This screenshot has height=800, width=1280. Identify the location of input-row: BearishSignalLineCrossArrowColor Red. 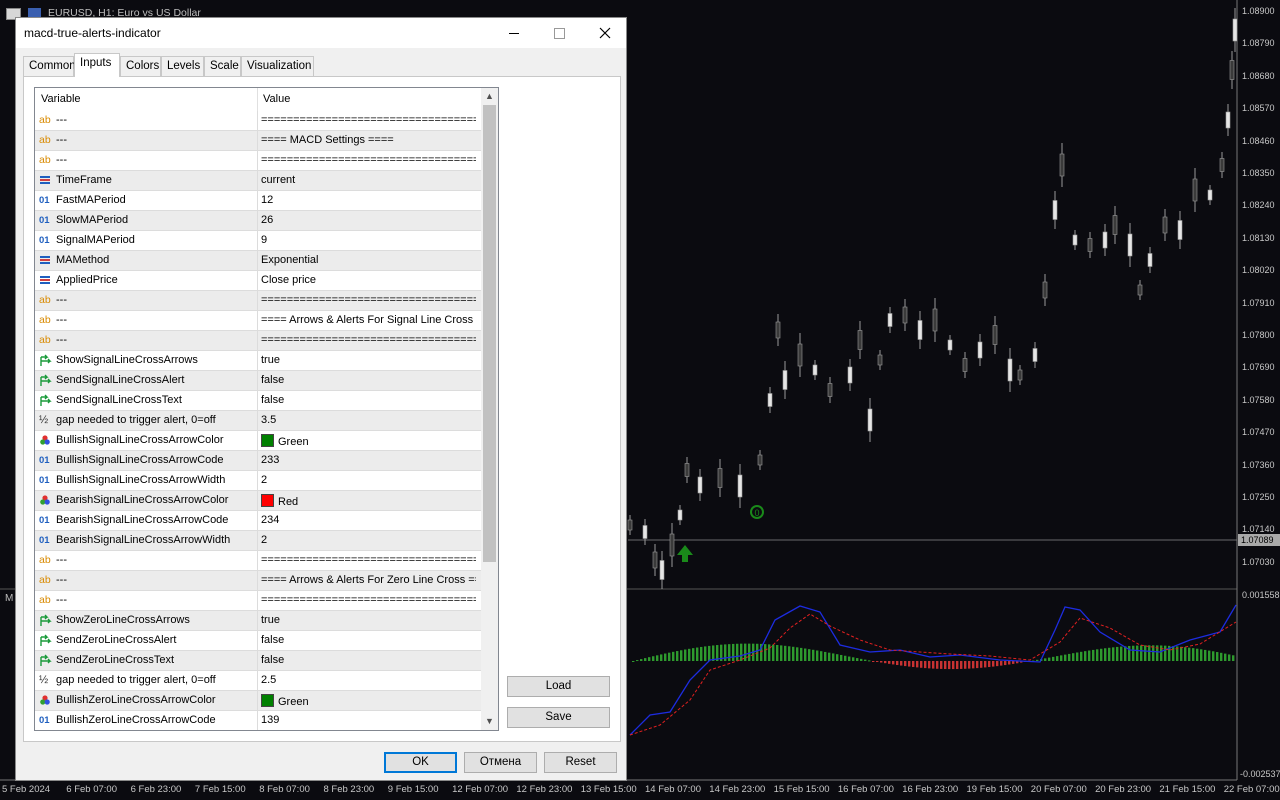
(258, 501).